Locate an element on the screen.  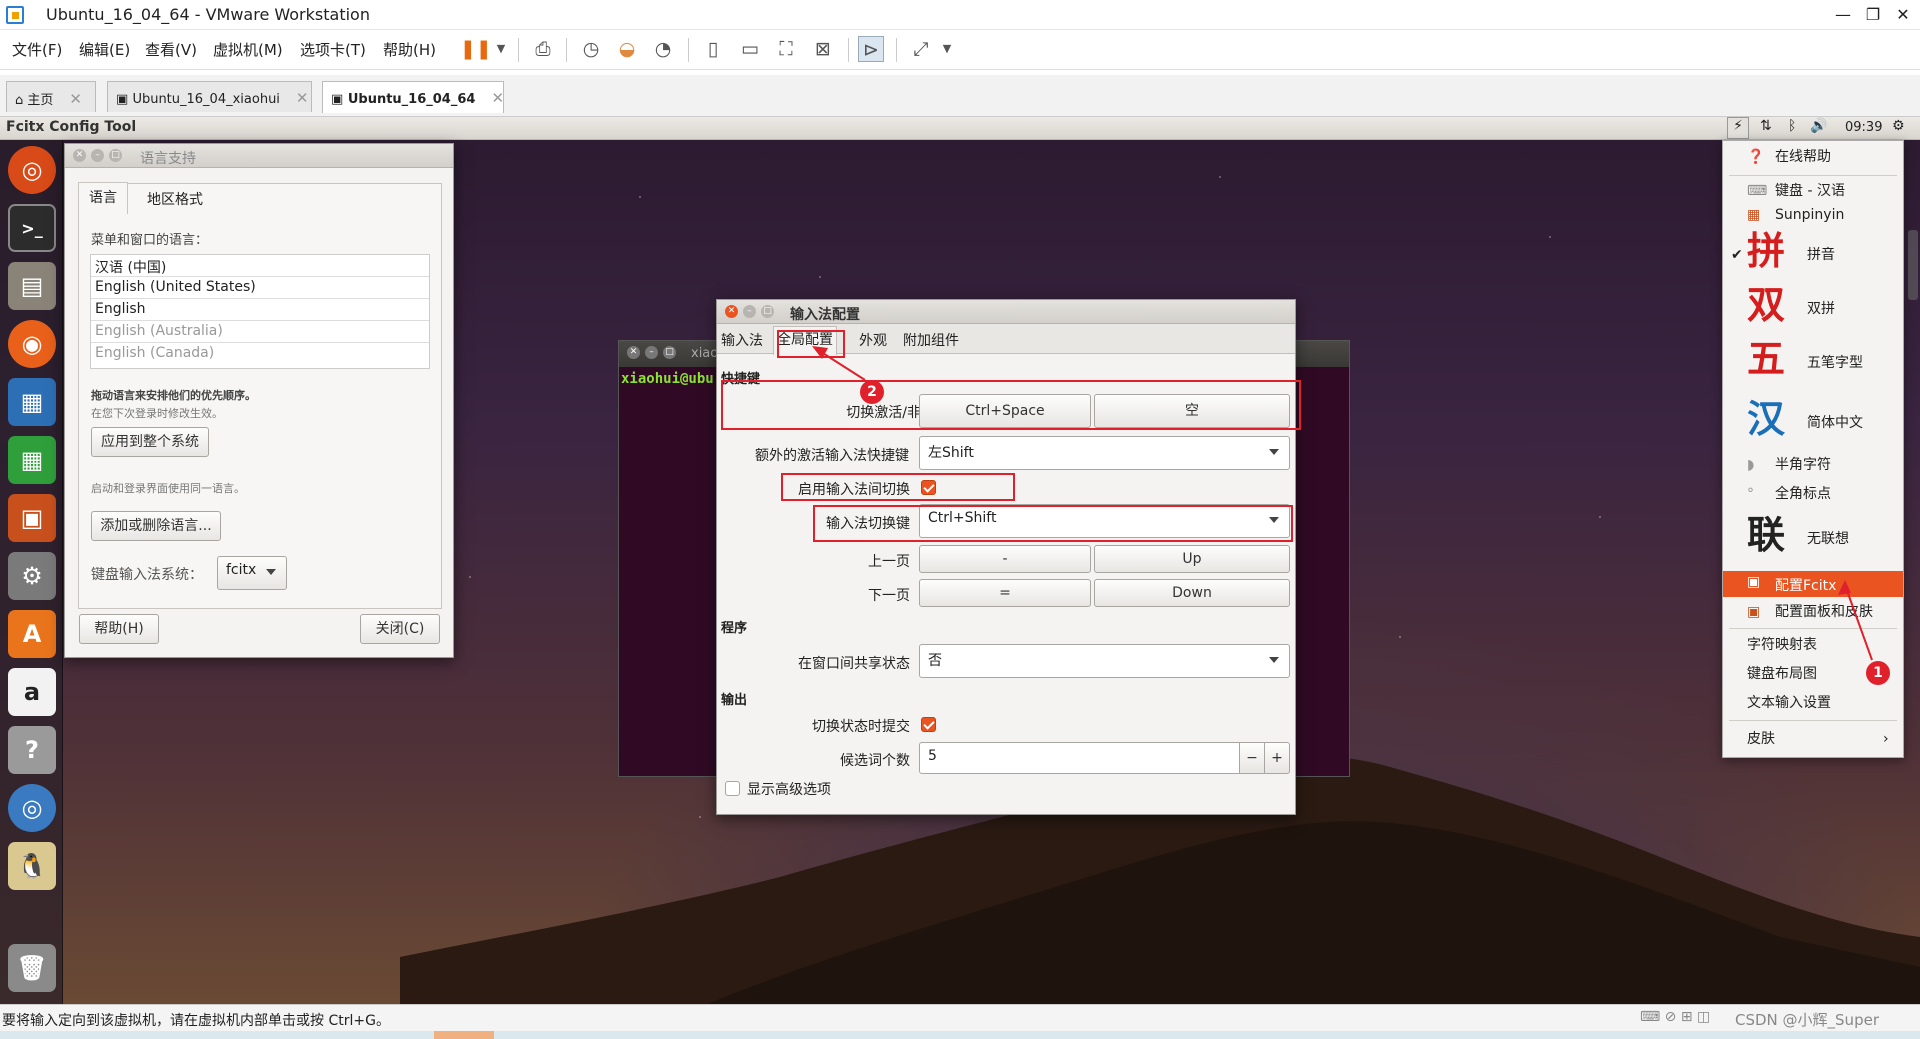
arrow-1-head is located at coordinates (1844, 587).